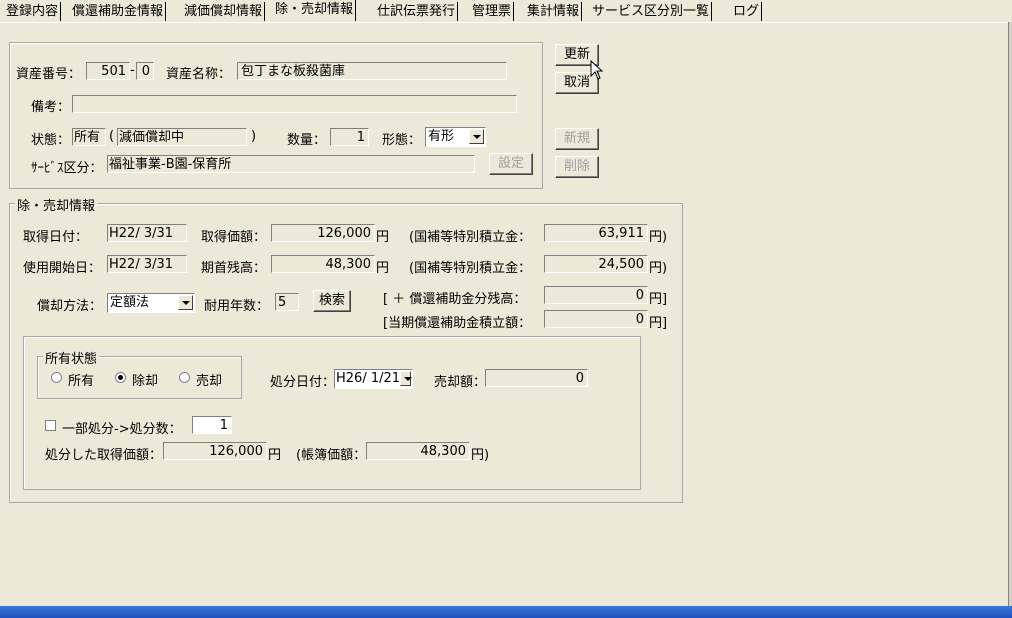 This screenshot has width=1012, height=618. I want to click on disposed-acq-field: 126,000, so click(215, 451).